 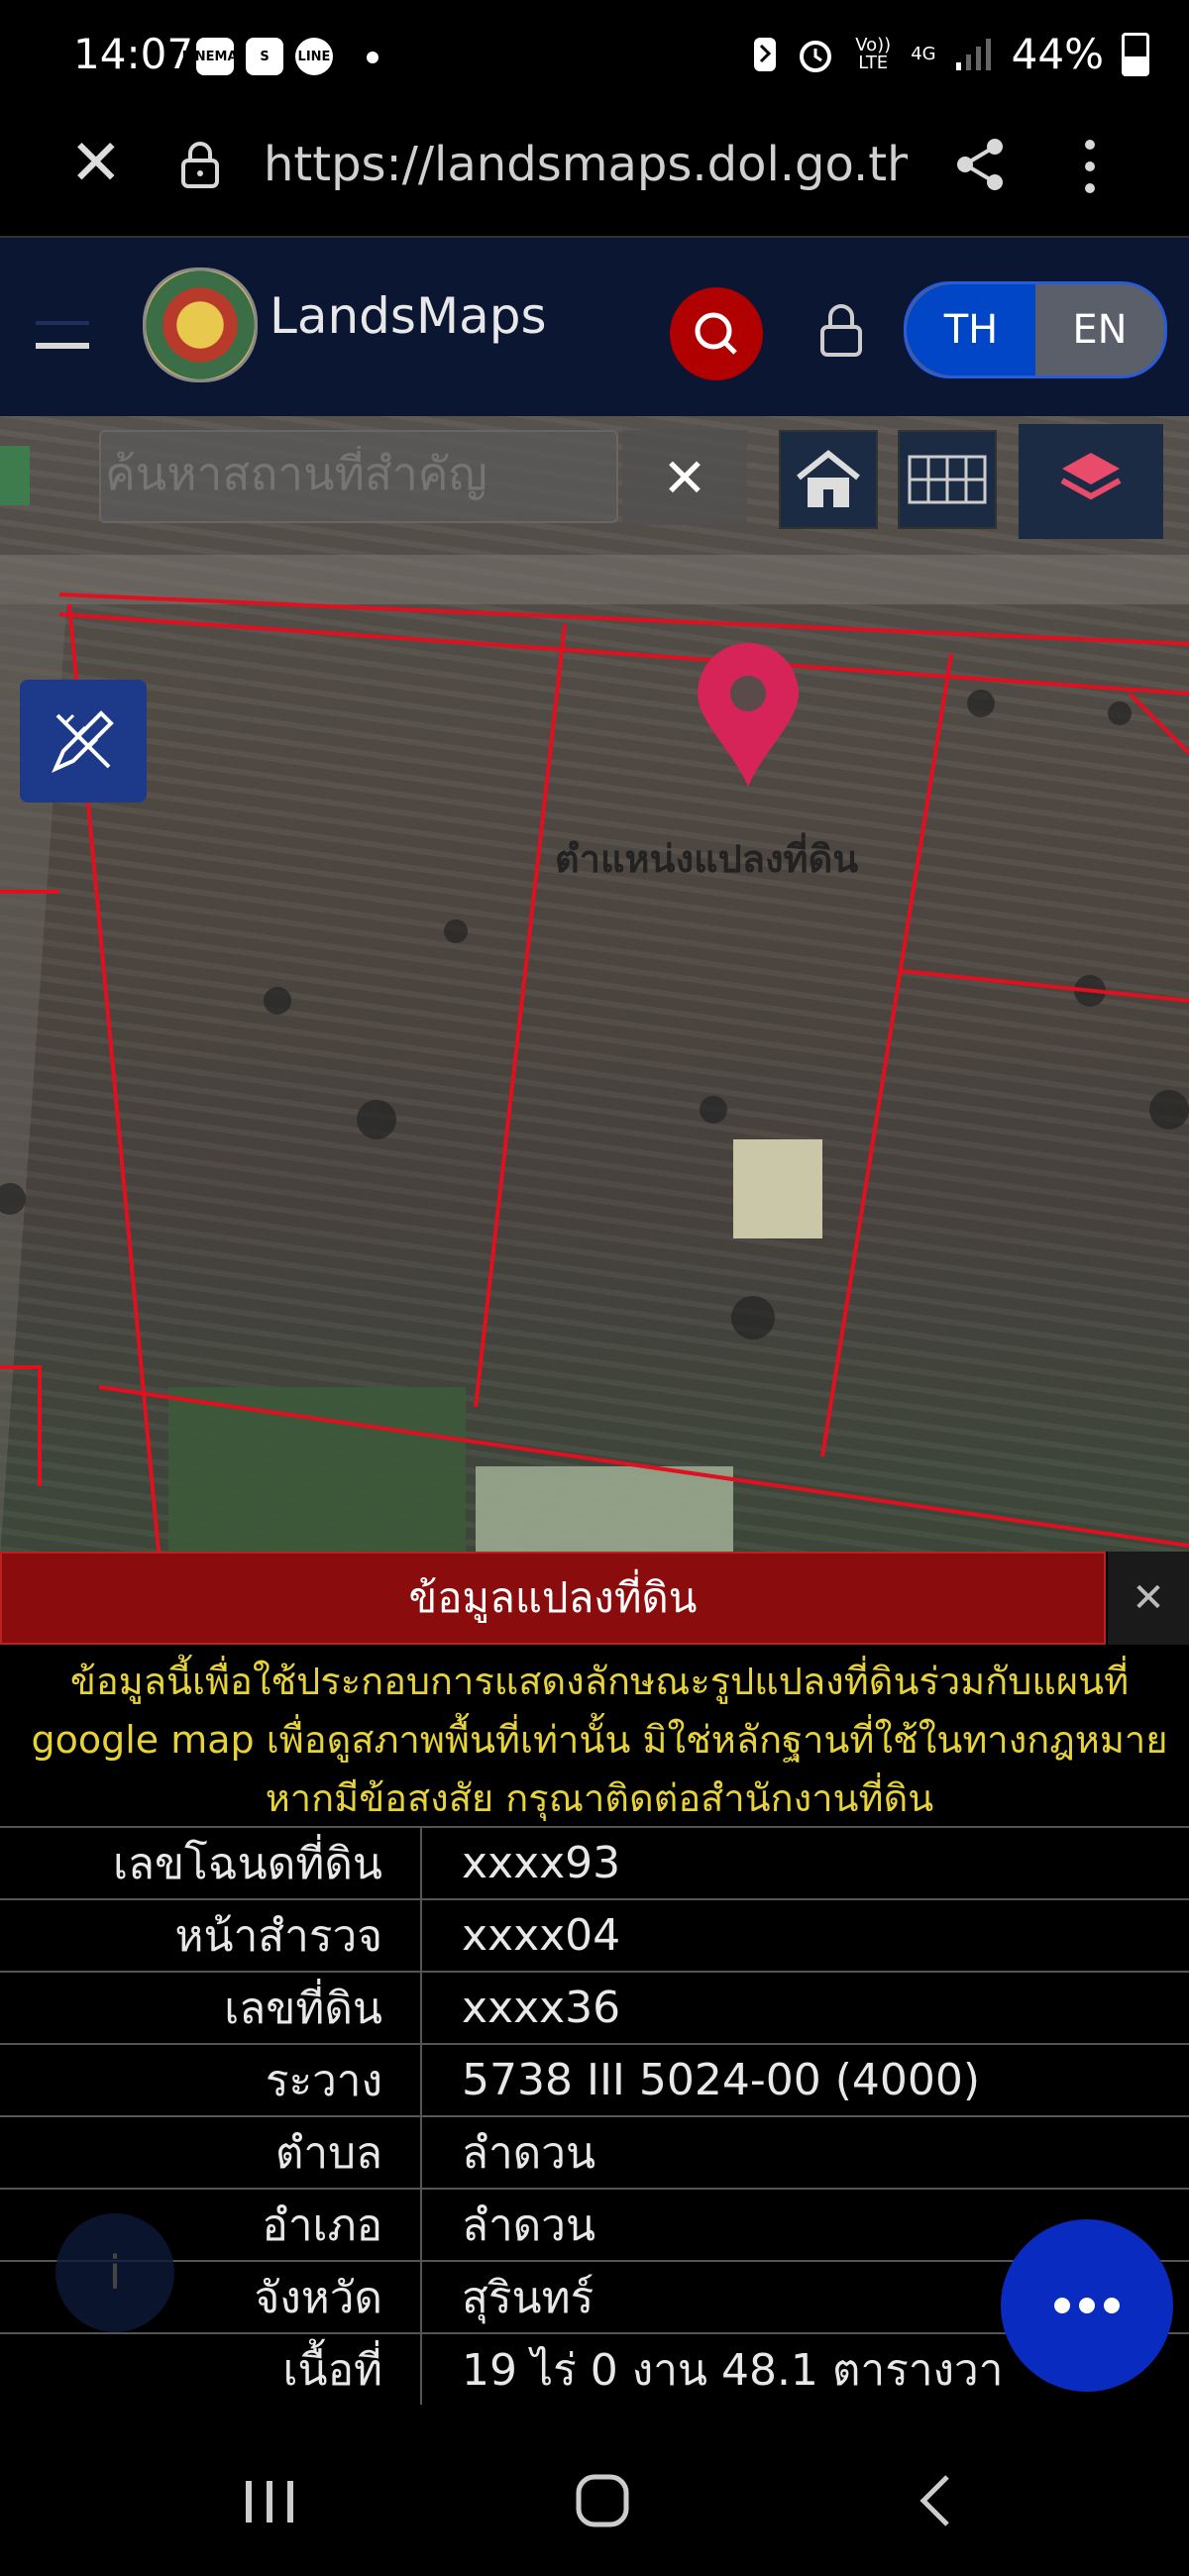 I want to click on shopee-app-icon: S, so click(x=264, y=56).